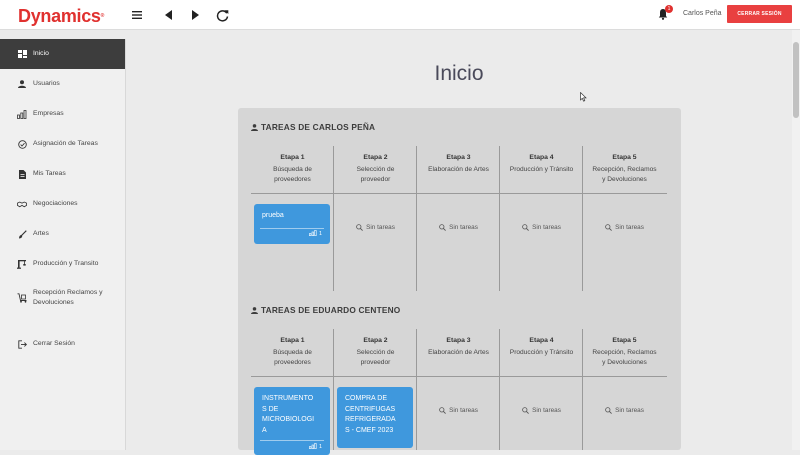 Image resolution: width=800 pixels, height=455 pixels. I want to click on sidebar-item-negociaciones: Negociaciones, so click(62, 204).